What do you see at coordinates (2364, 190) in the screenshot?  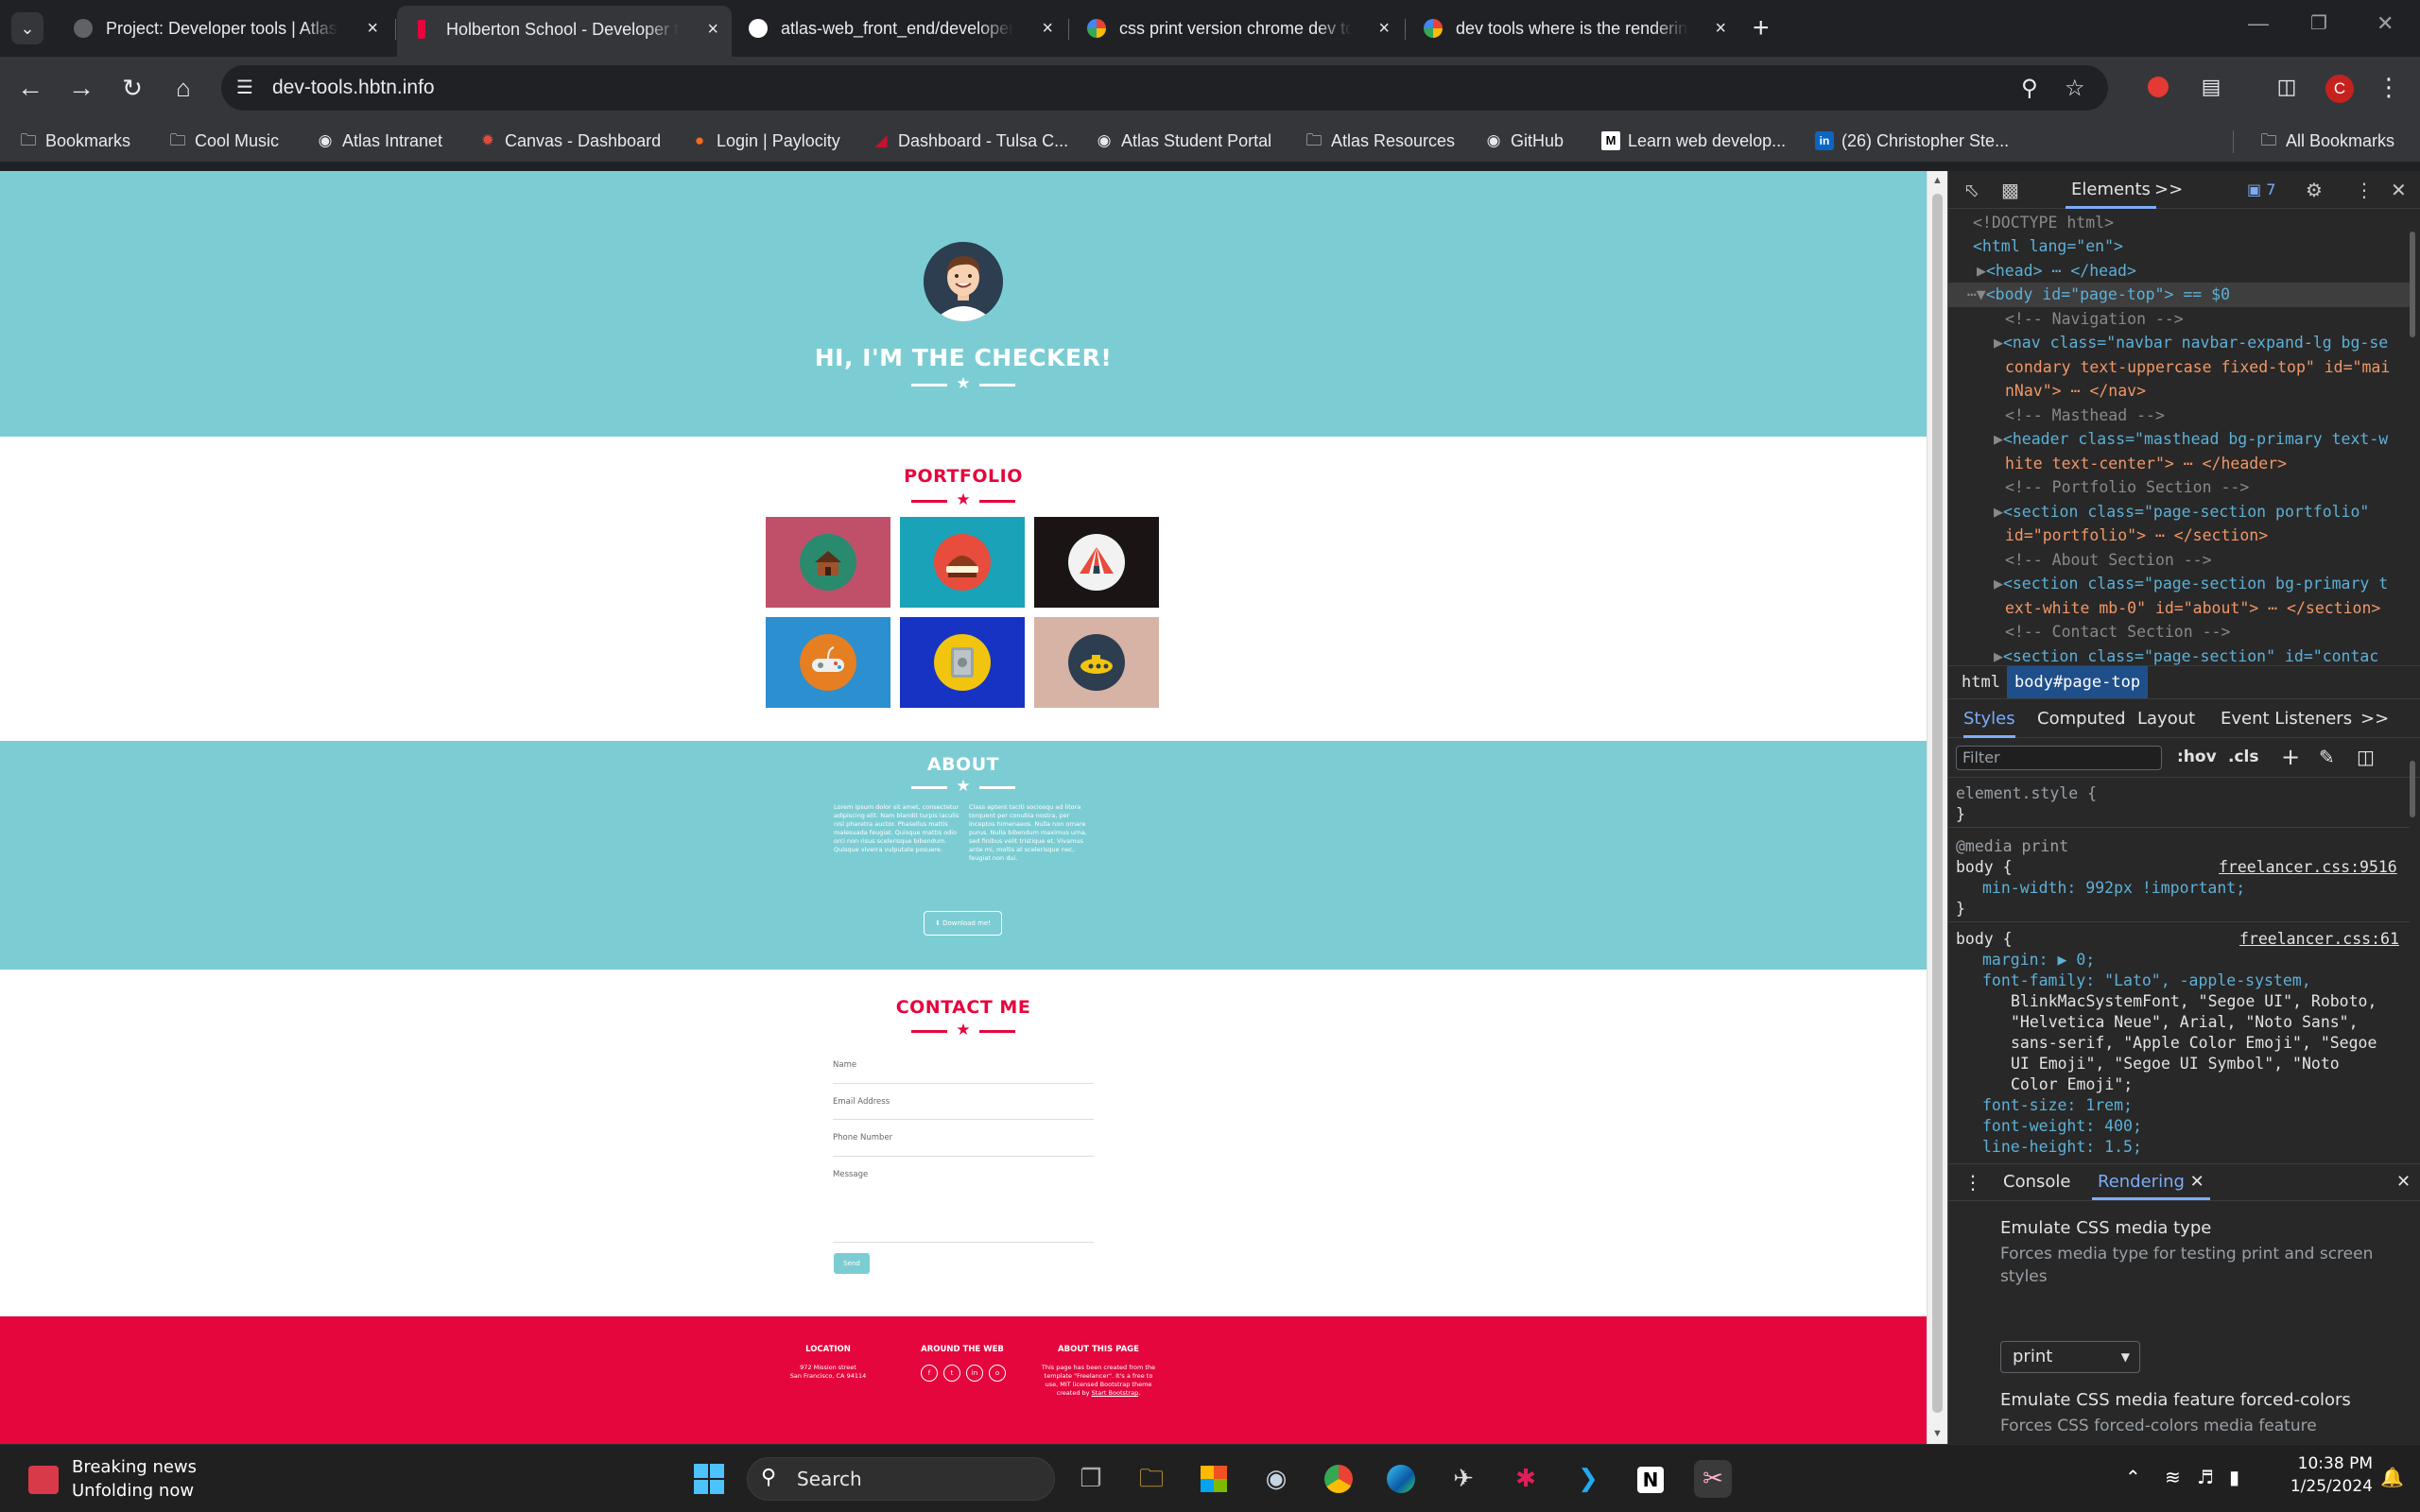 I see `devtools-menu-icon: ⋮` at bounding box center [2364, 190].